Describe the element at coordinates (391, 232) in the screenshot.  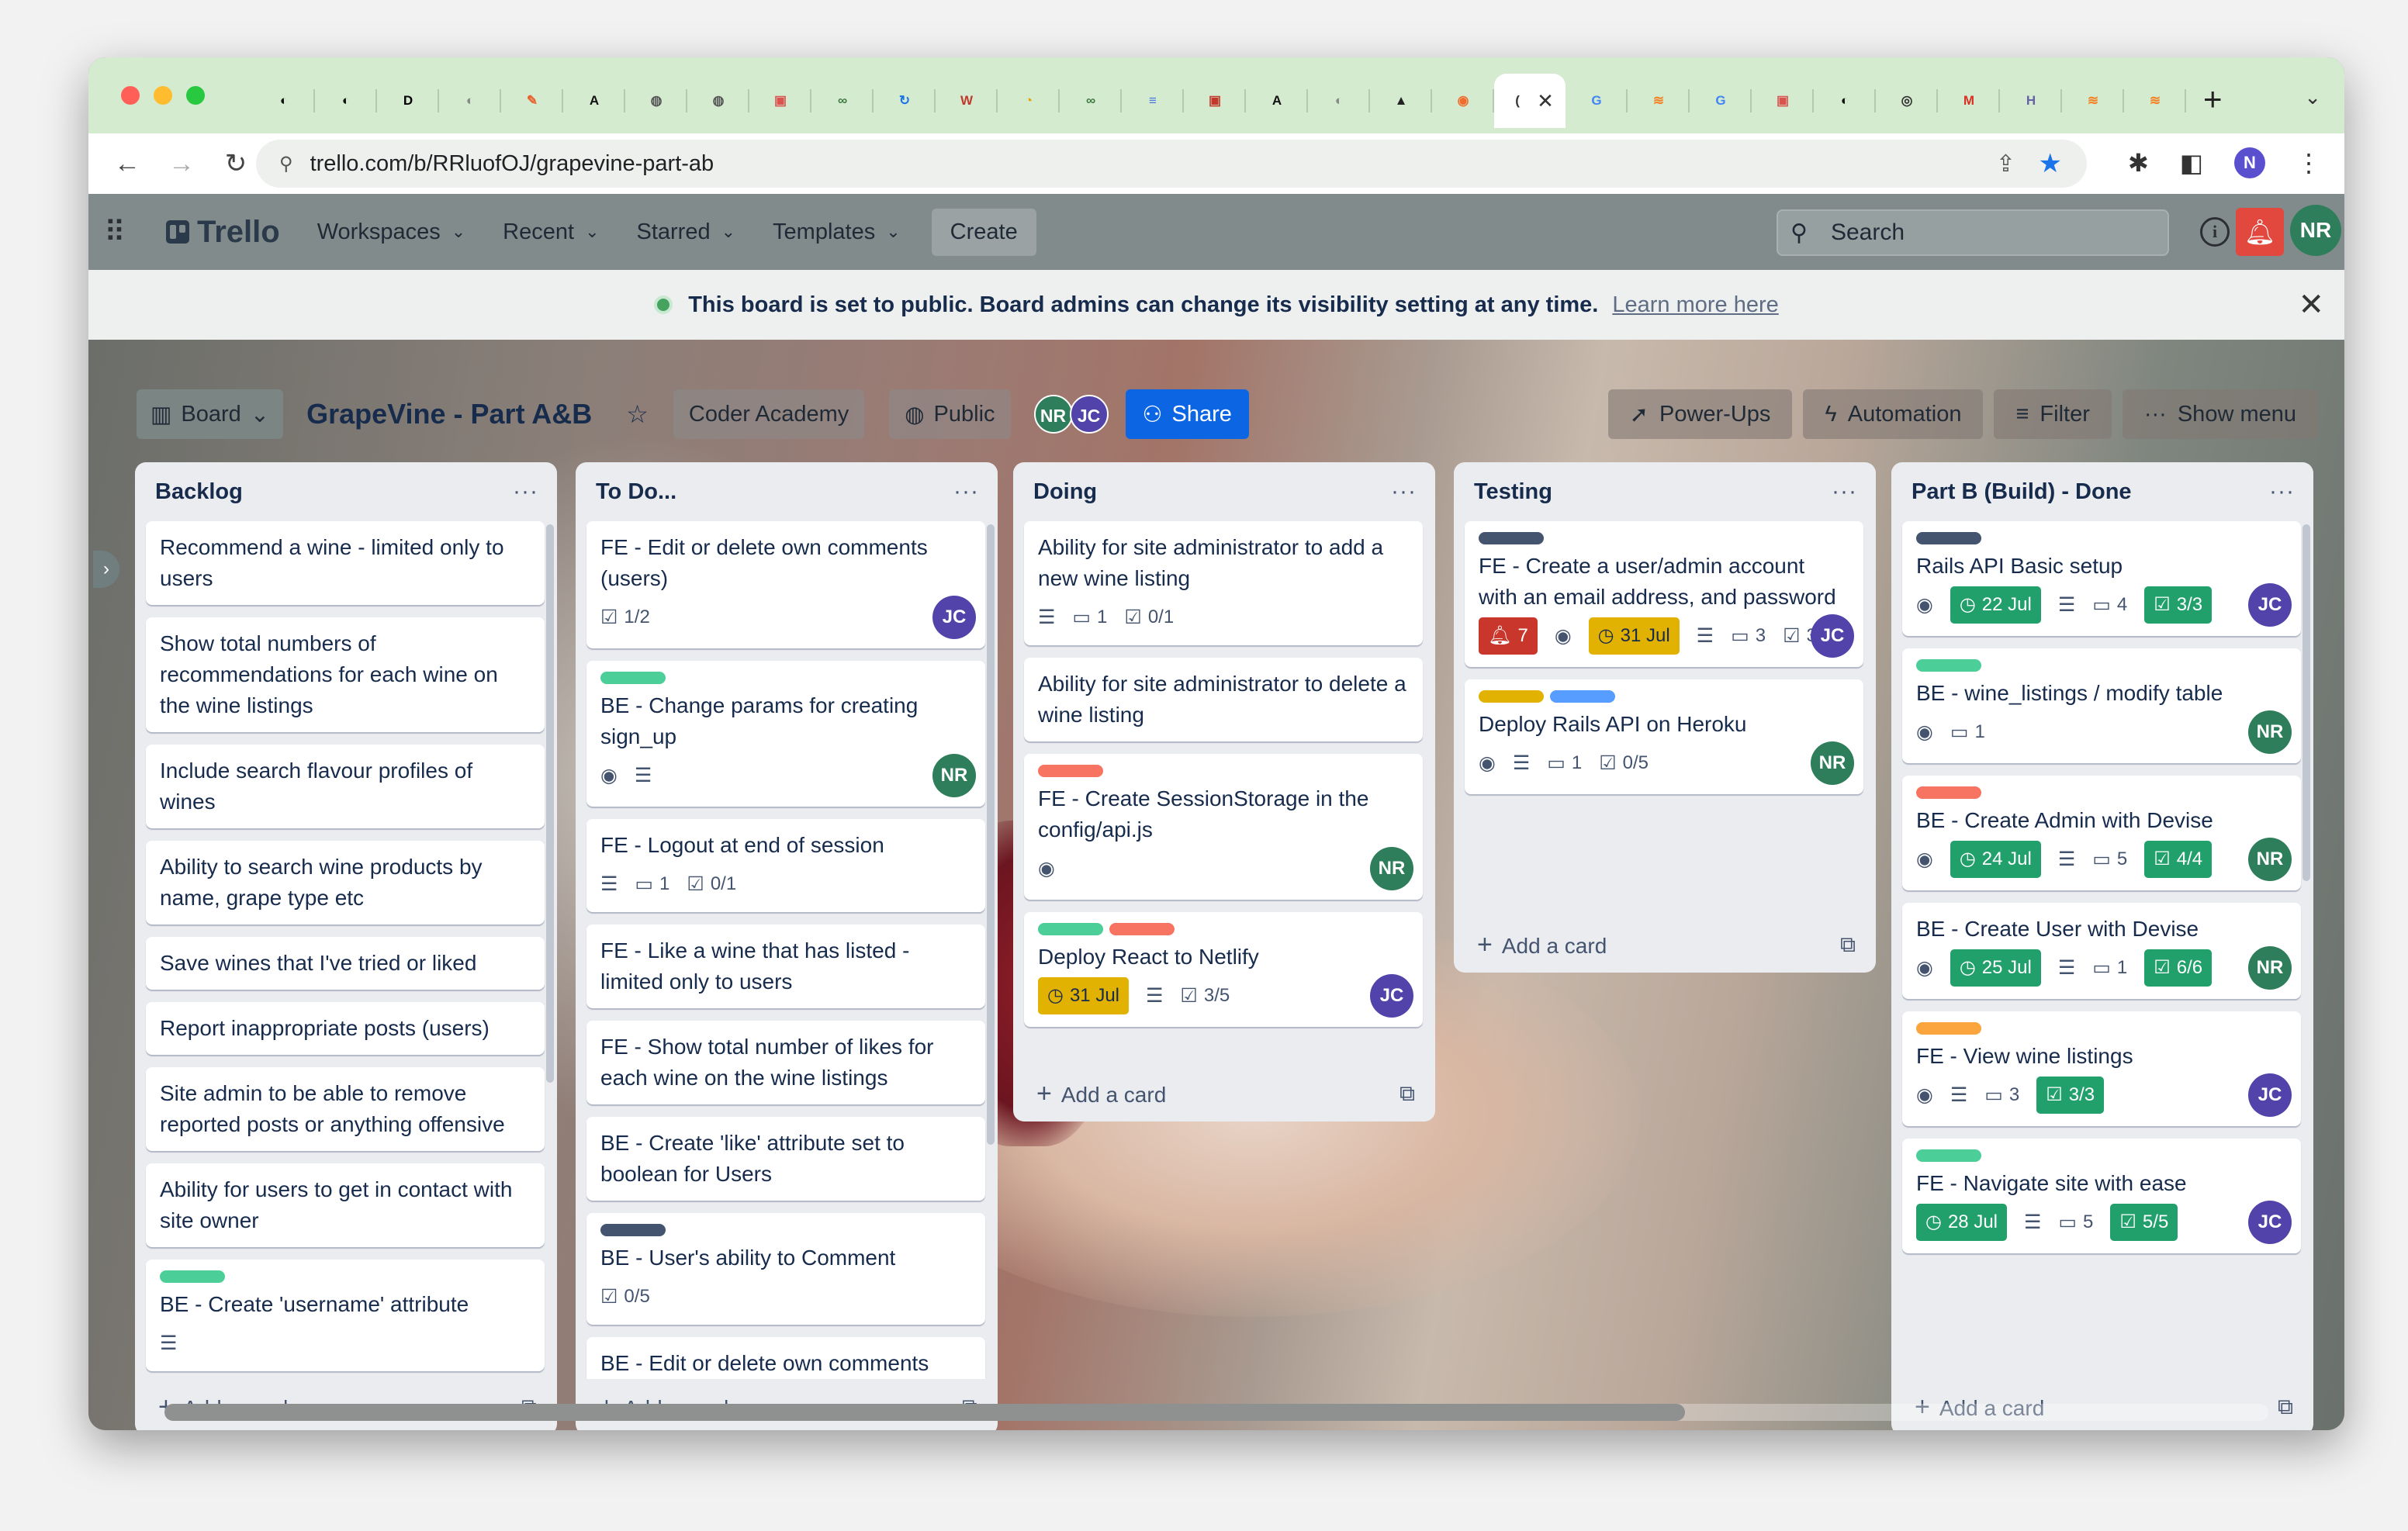
I see `workspaces-menu: Workspaces ⌄` at that location.